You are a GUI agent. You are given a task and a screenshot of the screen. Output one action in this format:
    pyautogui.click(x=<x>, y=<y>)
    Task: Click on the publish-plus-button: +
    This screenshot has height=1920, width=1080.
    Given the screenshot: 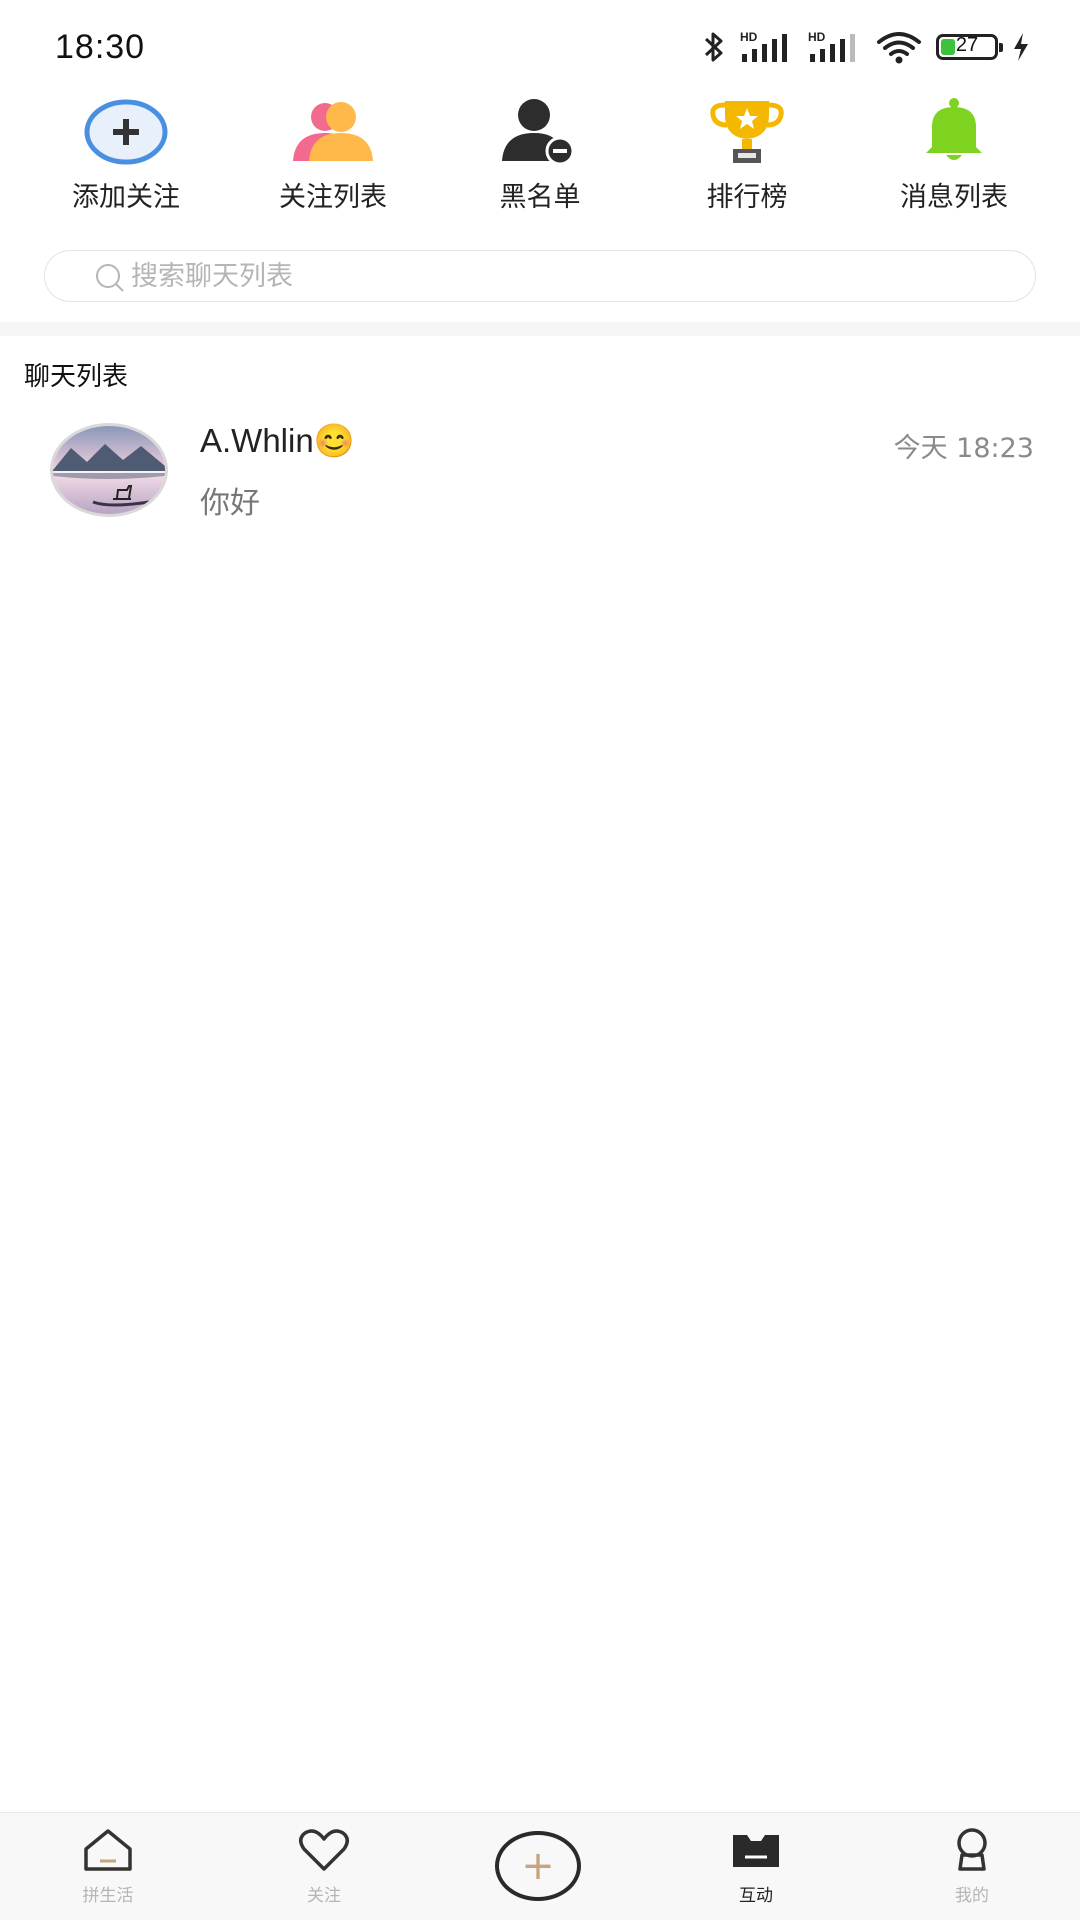 What is the action you would take?
    pyautogui.click(x=538, y=1866)
    